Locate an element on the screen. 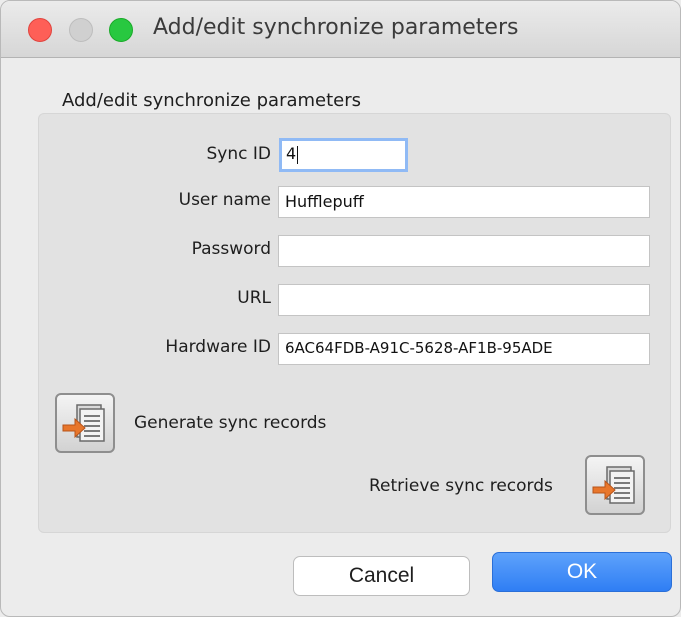 This screenshot has height=617, width=681. cancel-button: Cancel is located at coordinates (381, 576).